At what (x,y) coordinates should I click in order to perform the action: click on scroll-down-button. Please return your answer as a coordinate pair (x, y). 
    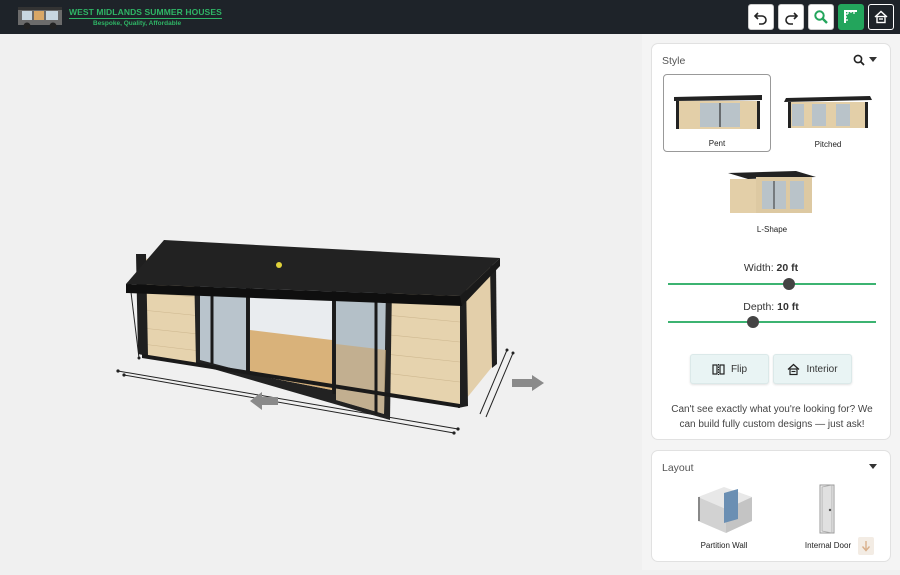
    Looking at the image, I should click on (866, 546).